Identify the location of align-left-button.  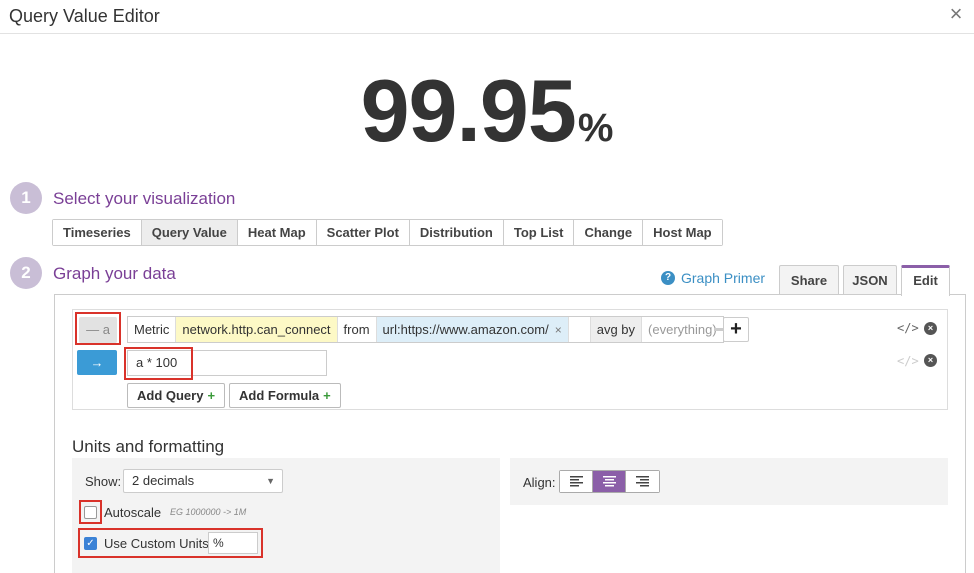
(576, 481).